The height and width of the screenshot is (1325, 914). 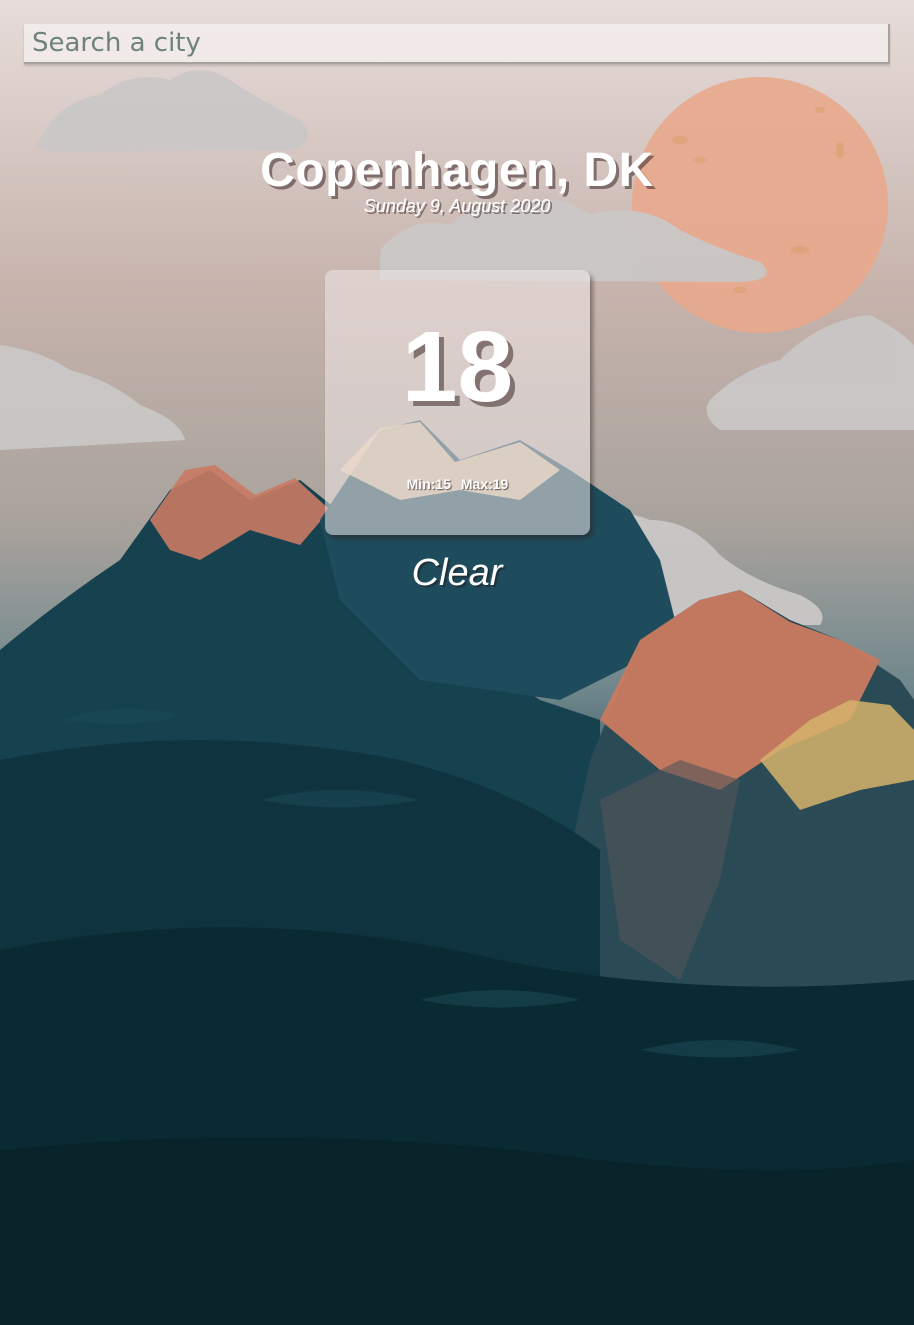 I want to click on min-max-temperature: Min:15 Max:19, so click(x=457, y=484).